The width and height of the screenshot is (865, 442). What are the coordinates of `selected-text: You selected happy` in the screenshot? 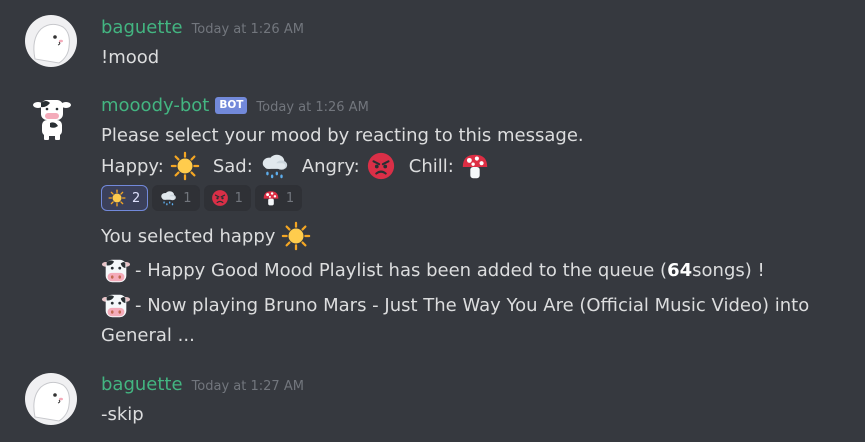 It's located at (188, 236).